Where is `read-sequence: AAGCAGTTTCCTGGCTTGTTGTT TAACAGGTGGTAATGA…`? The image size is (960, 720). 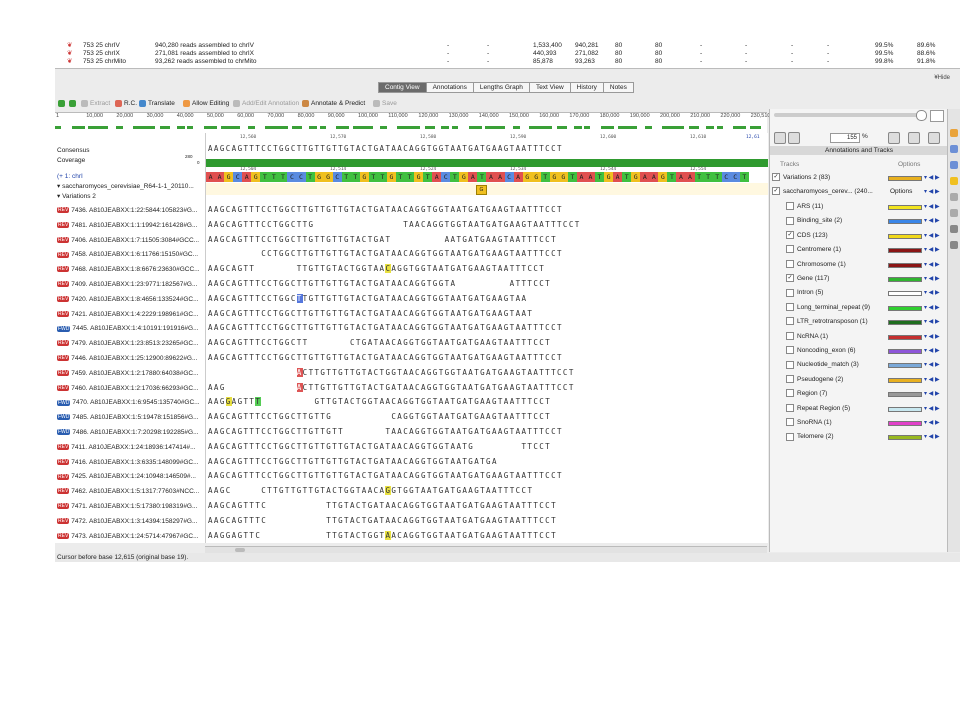
read-sequence: AAGCAGTTTCCTGGCTTGTTGTT TAACAGGTGGTAATGA… is located at coordinates (385, 431).